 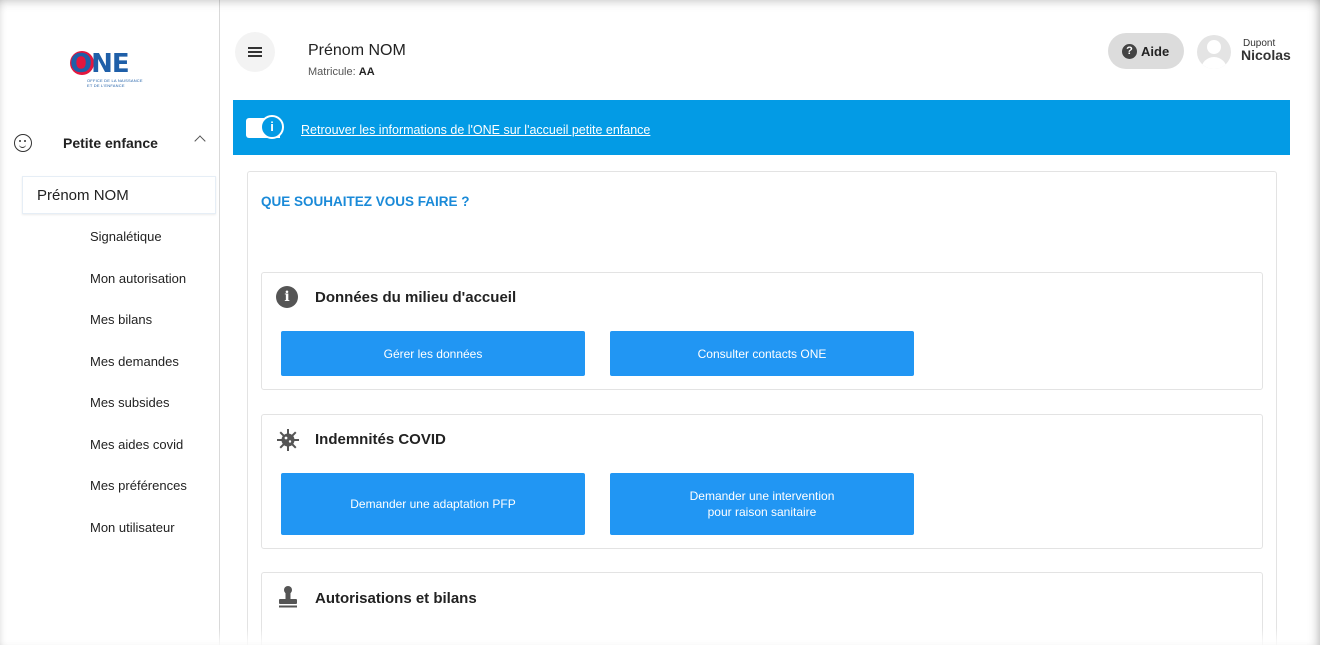 I want to click on help-button: ? Aide, so click(x=1146, y=51).